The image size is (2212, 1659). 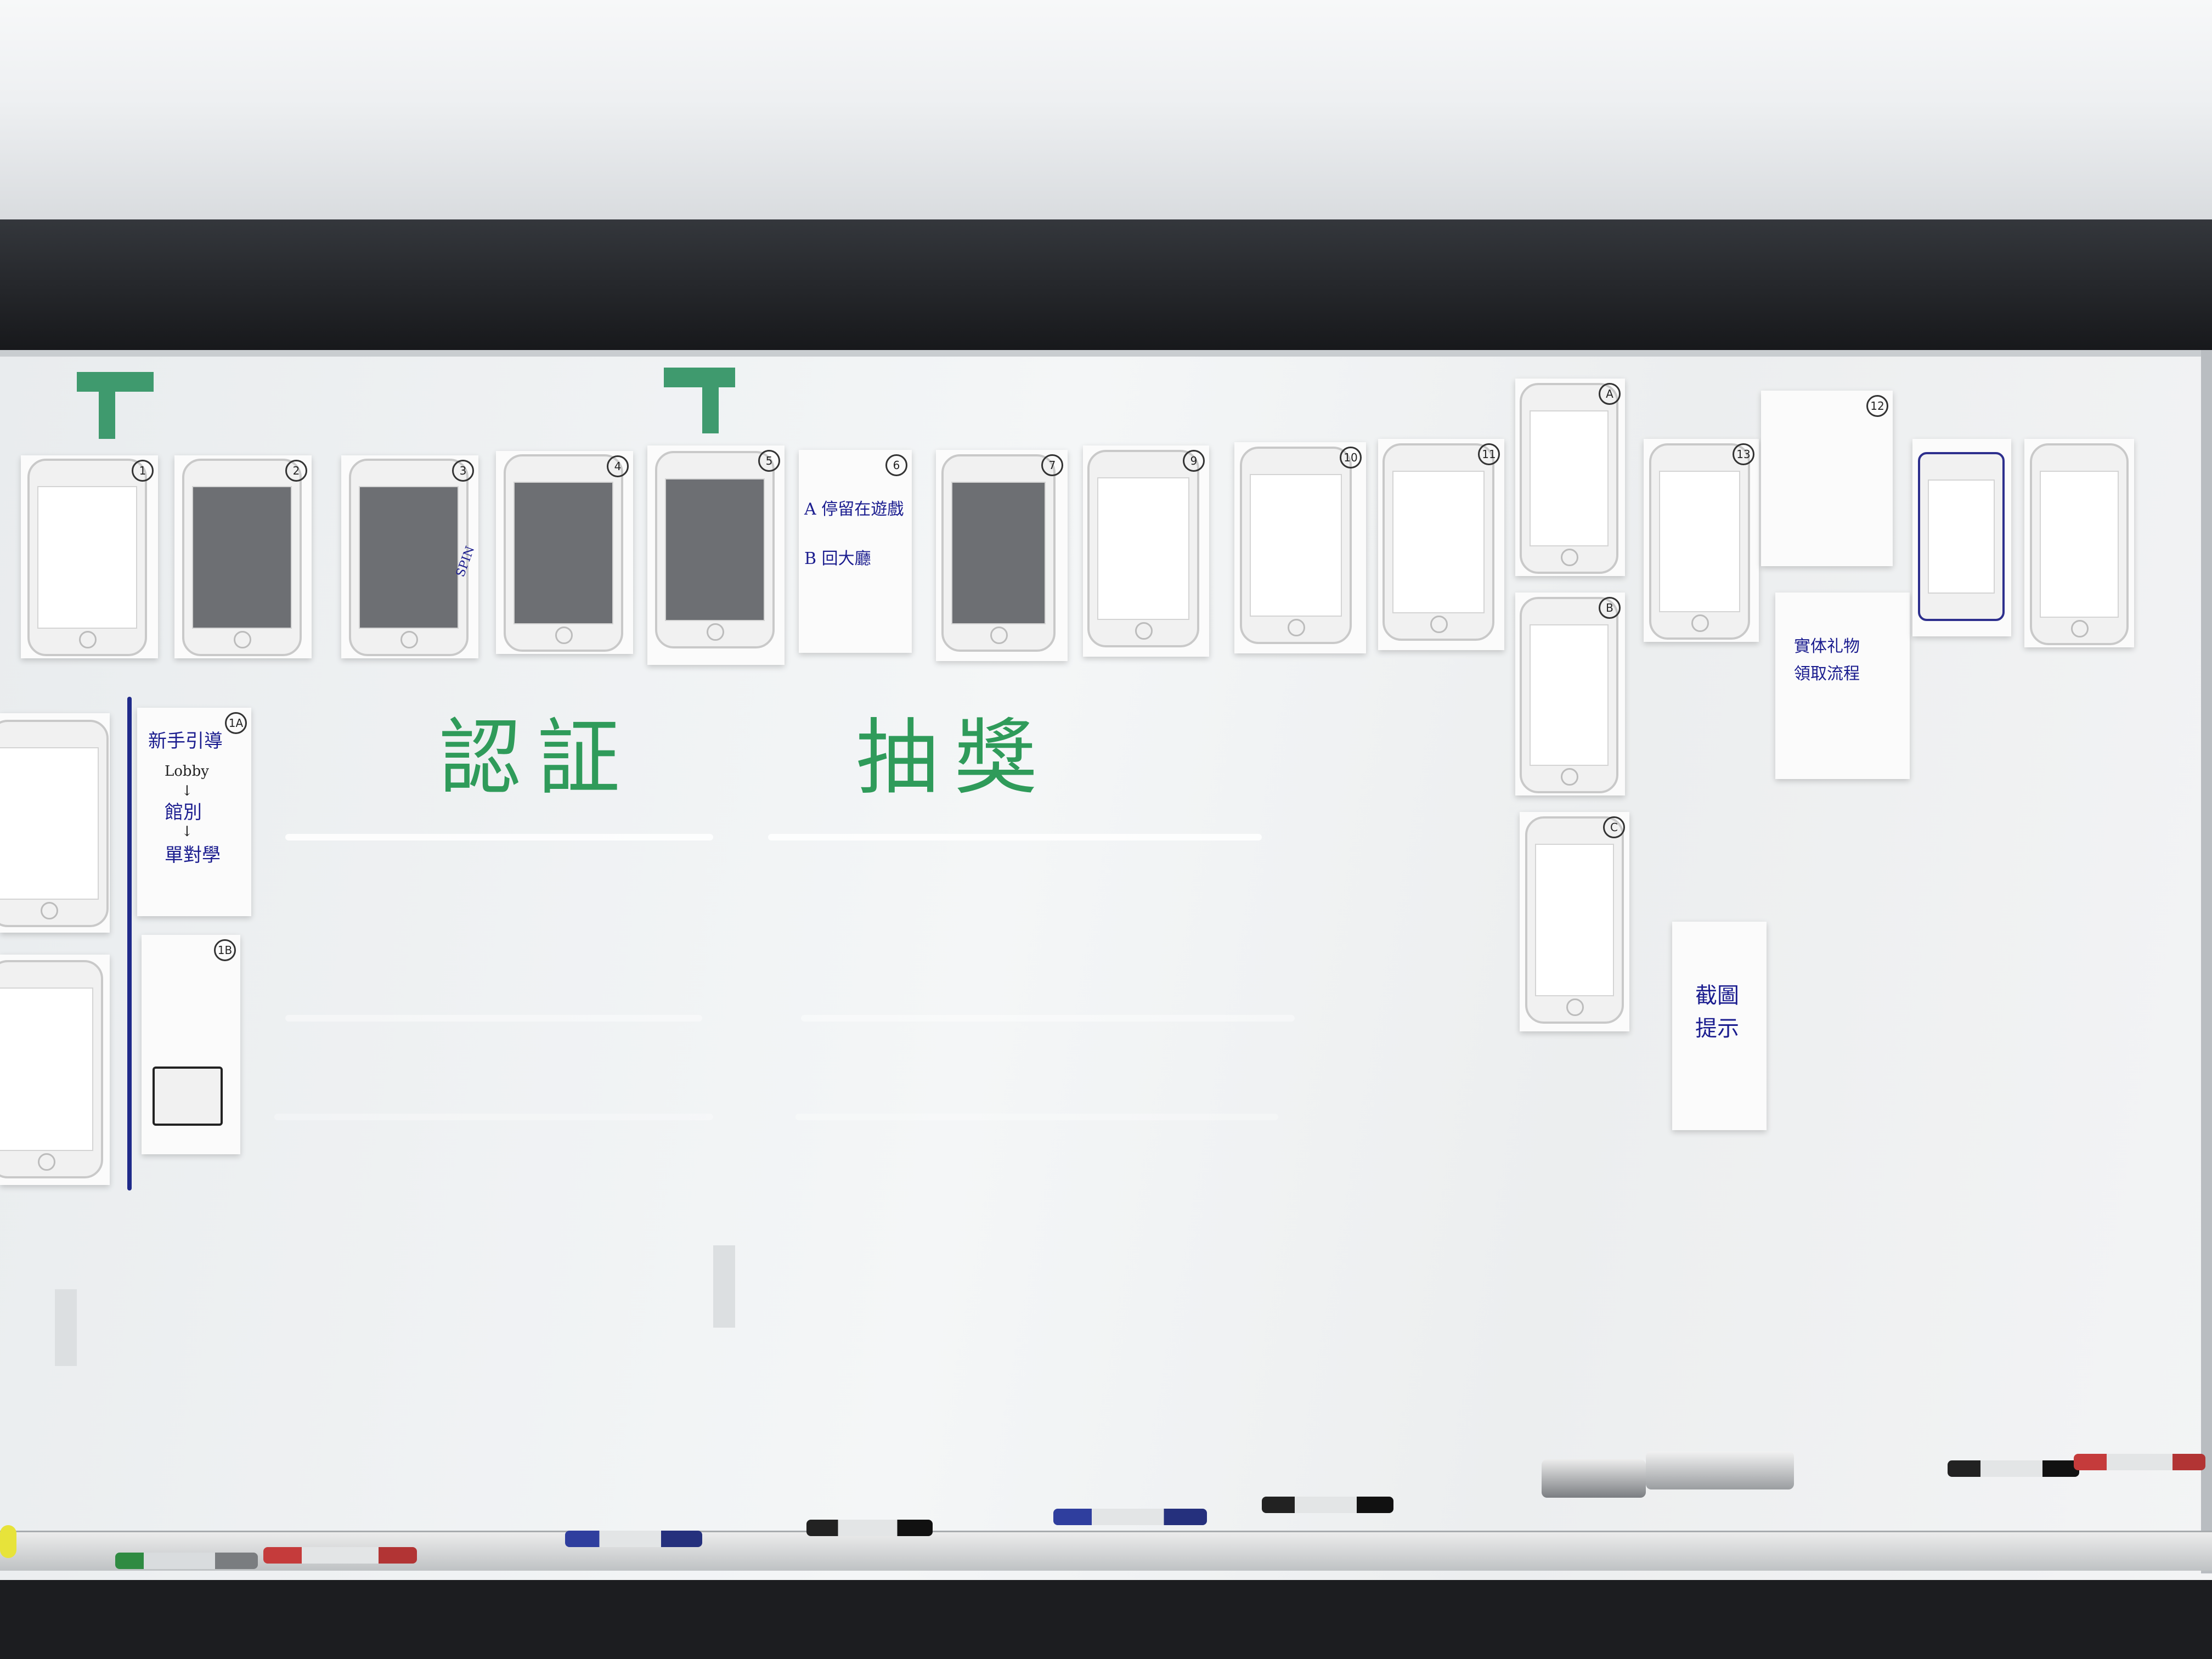 I want to click on wireframe-sheet-A: A, so click(x=1570, y=478).